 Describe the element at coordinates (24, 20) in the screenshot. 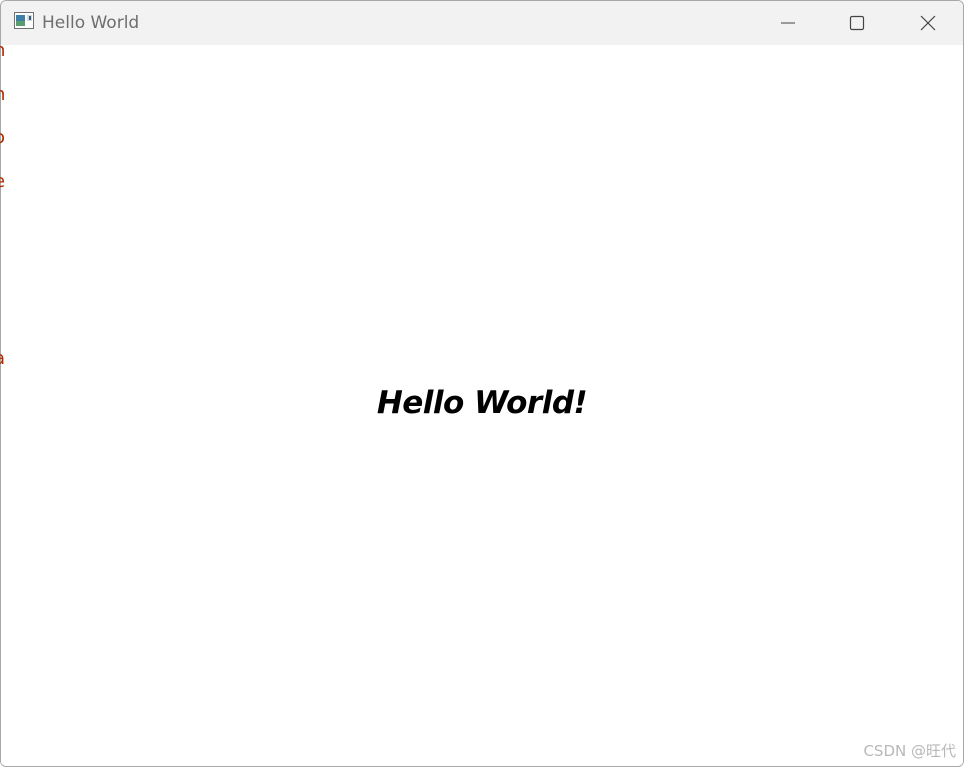

I see `app-window-icon` at that location.